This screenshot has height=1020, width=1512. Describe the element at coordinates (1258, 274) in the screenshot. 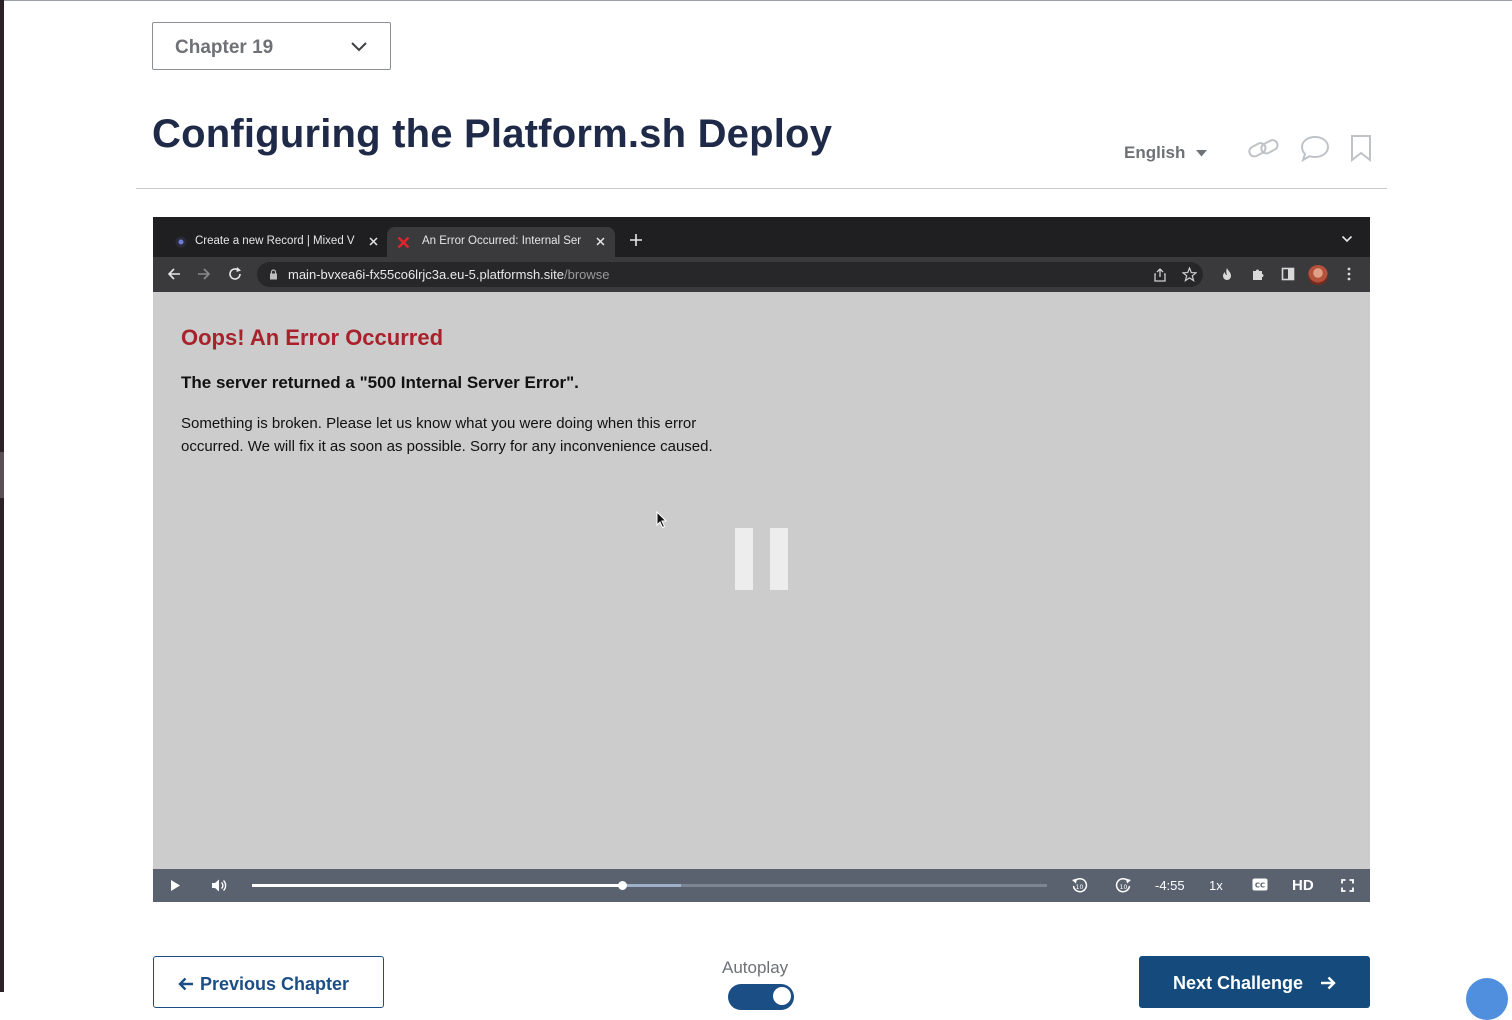

I see `puzzle-icon` at that location.